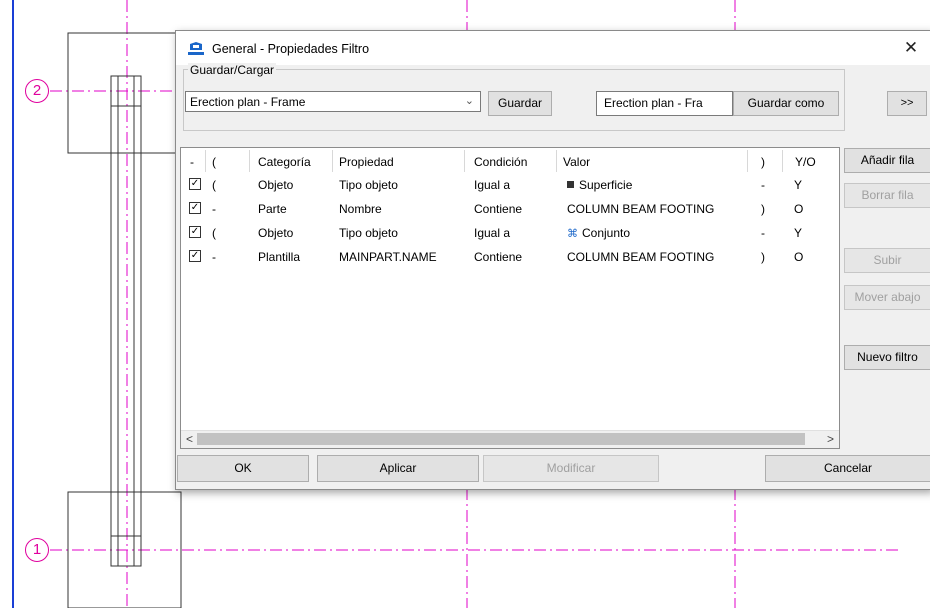  I want to click on chevron-down-icon: ⌄, so click(469, 101).